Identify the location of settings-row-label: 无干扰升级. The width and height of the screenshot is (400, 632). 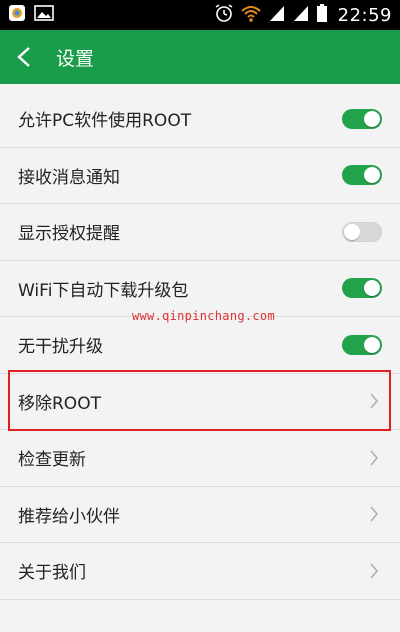
(60, 347).